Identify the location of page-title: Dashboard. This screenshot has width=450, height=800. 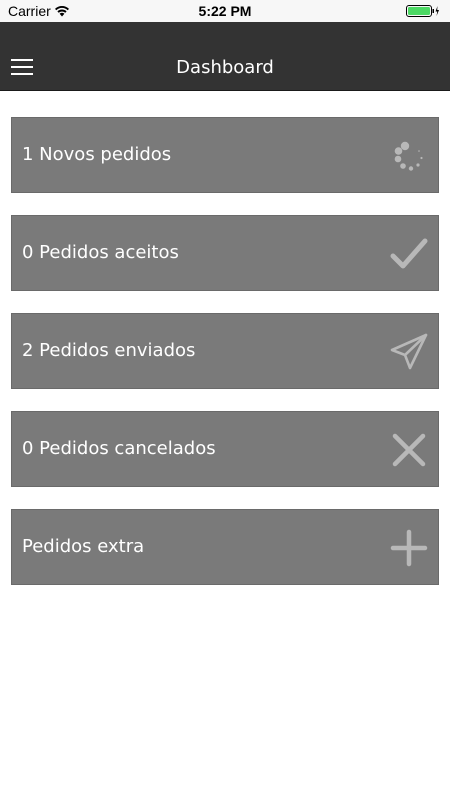
(225, 67).